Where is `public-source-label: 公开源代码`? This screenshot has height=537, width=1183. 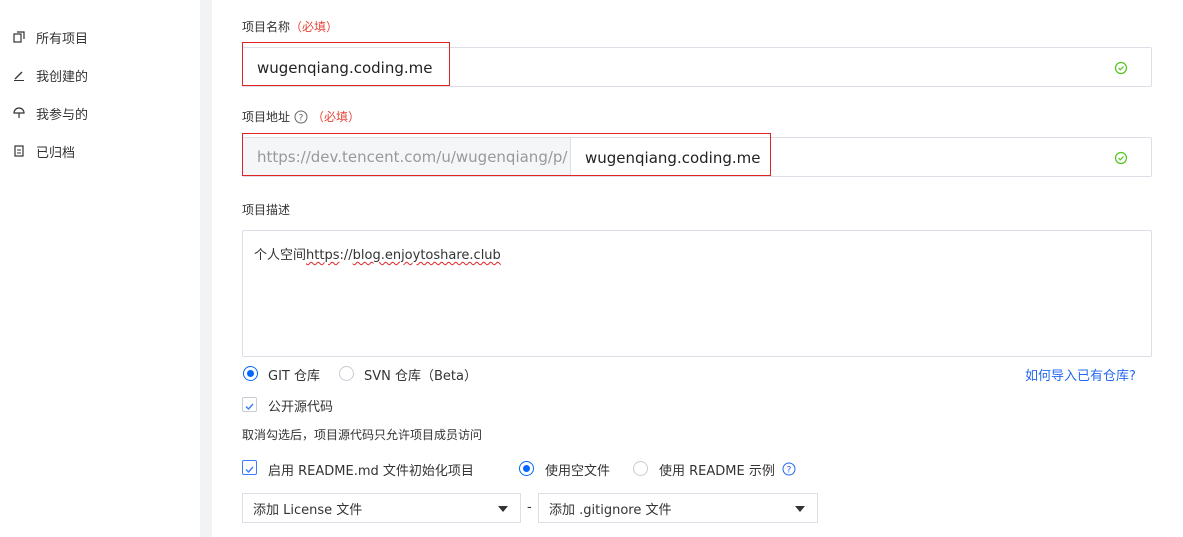 public-source-label: 公开源代码 is located at coordinates (301, 407).